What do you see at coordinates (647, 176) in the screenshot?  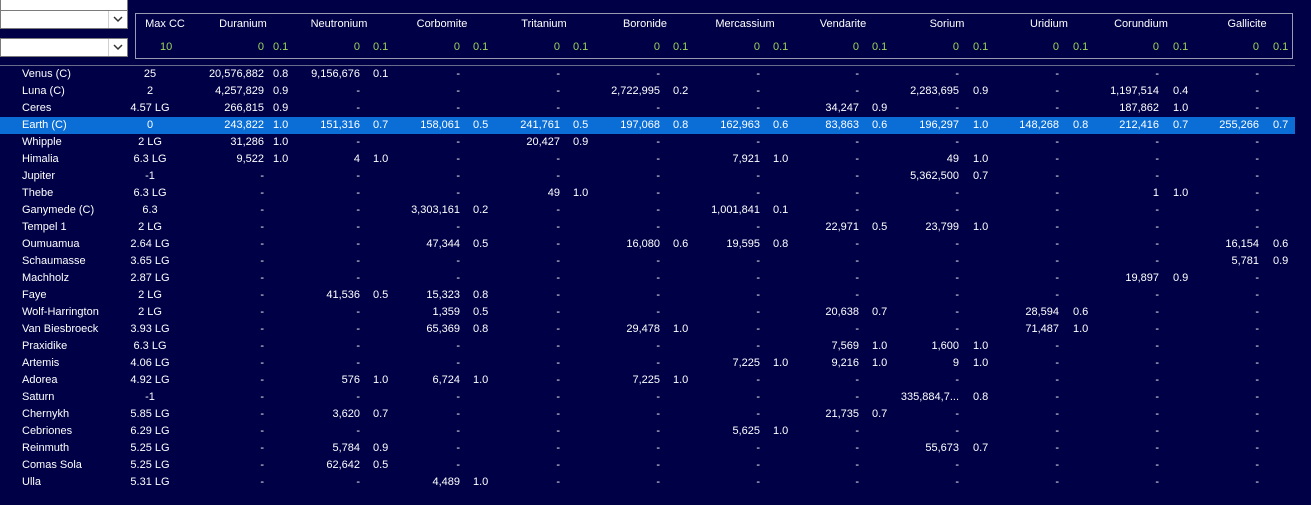 I see `table-row: Jupiter -1- - - - - - -5,362,500 0.7- - -` at bounding box center [647, 176].